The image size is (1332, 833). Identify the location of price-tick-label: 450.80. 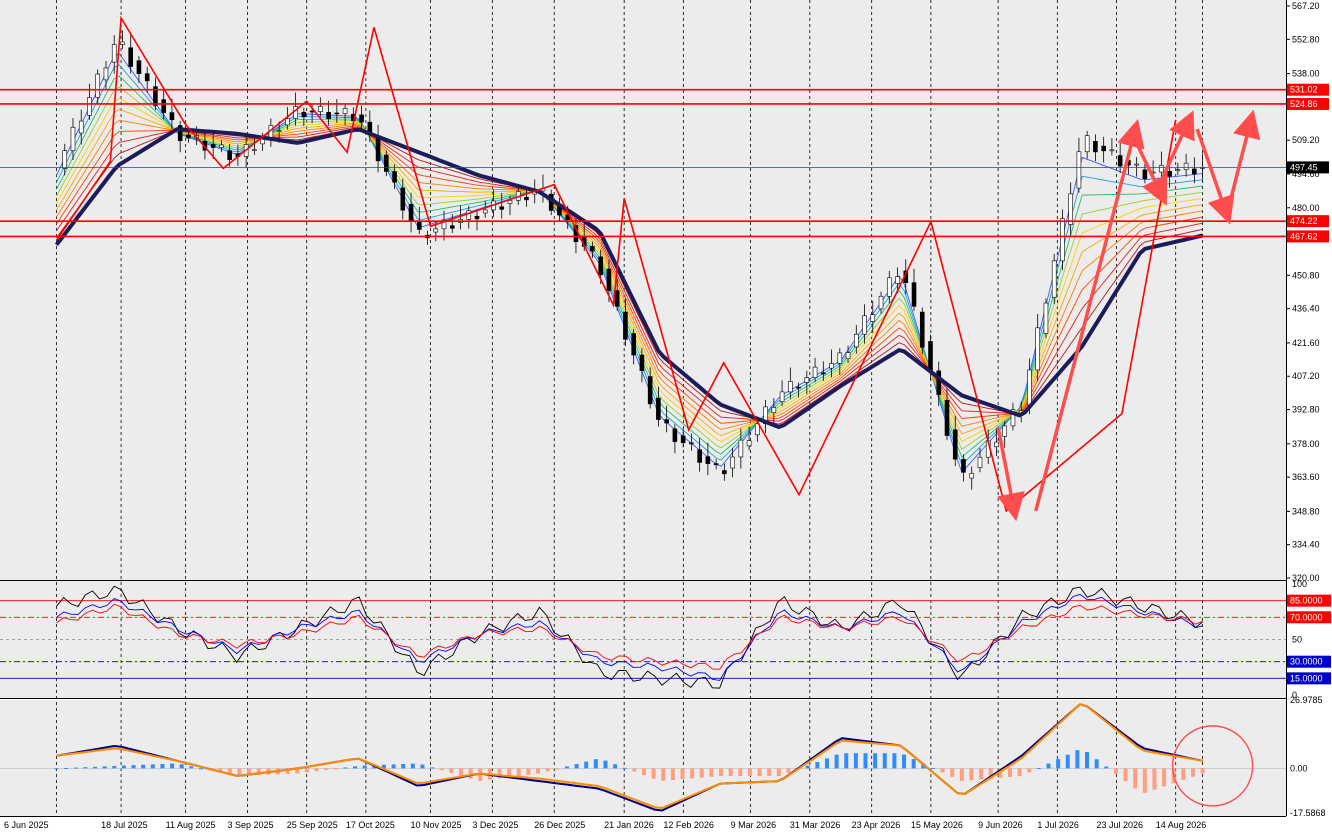
(1306, 275).